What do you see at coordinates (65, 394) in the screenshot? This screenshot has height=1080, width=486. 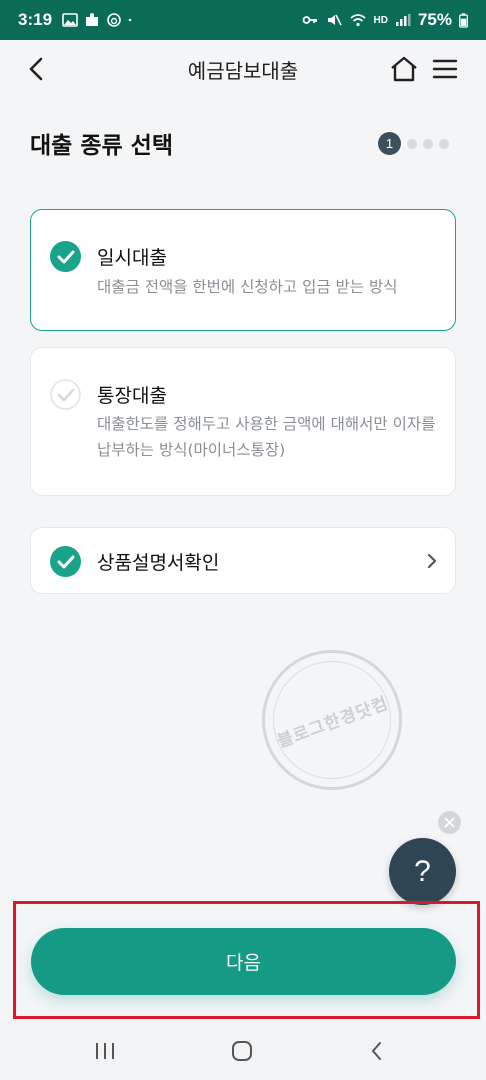 I see `check-circle-outline-icon` at bounding box center [65, 394].